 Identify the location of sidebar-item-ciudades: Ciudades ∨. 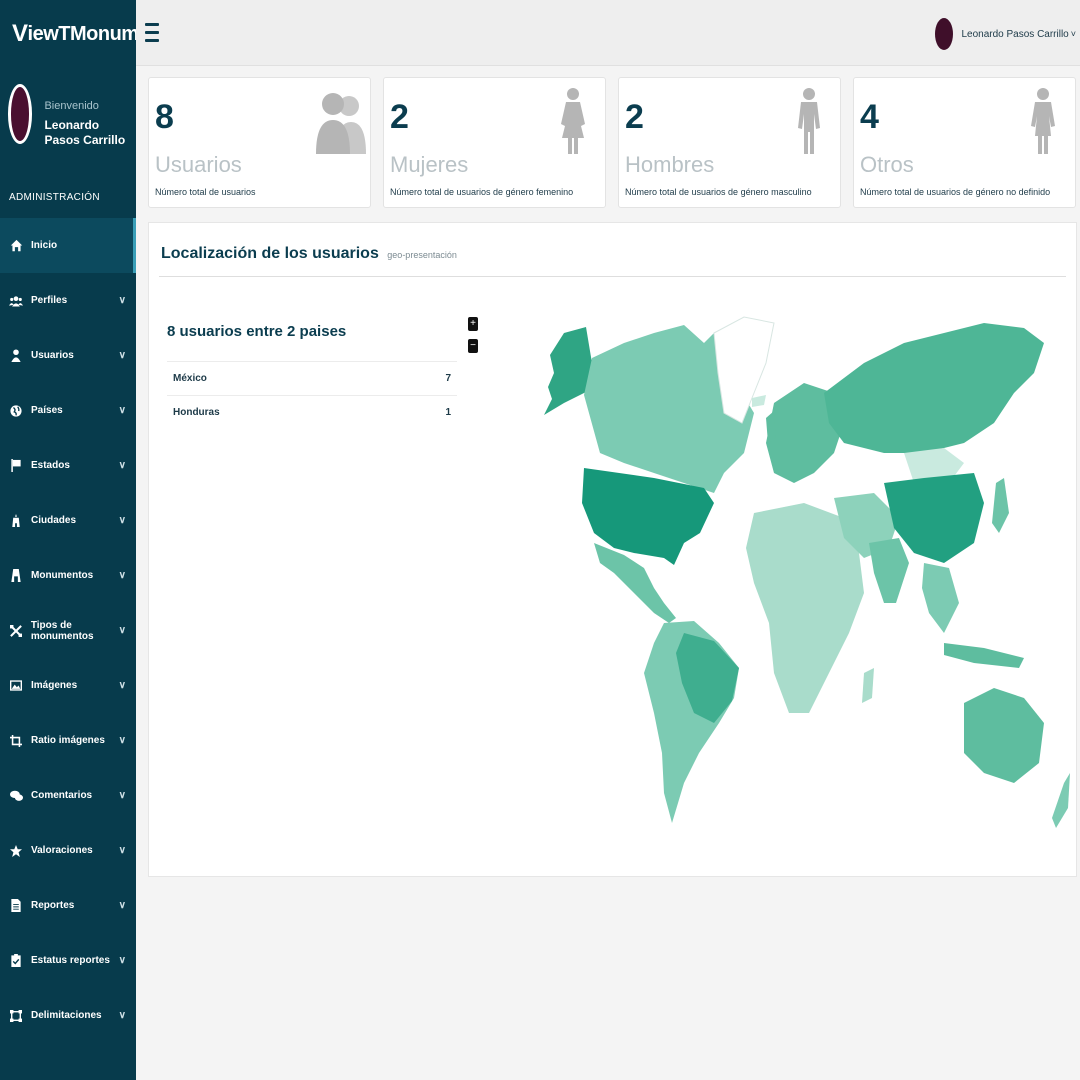
(68, 520).